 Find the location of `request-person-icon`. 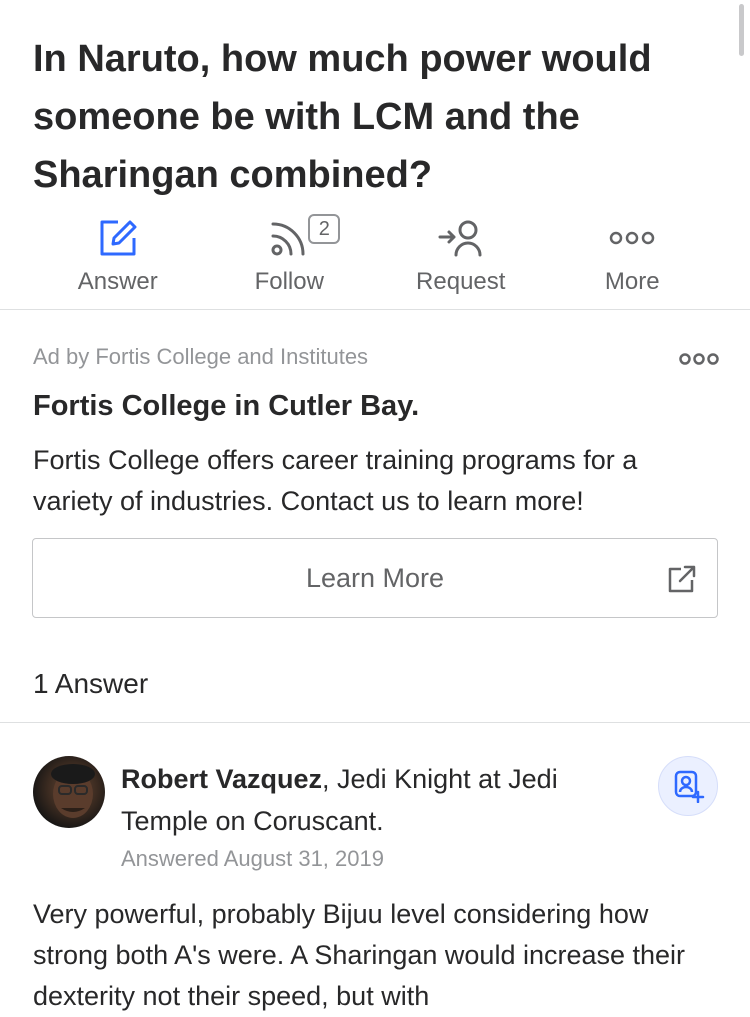

request-person-icon is located at coordinates (460, 238).